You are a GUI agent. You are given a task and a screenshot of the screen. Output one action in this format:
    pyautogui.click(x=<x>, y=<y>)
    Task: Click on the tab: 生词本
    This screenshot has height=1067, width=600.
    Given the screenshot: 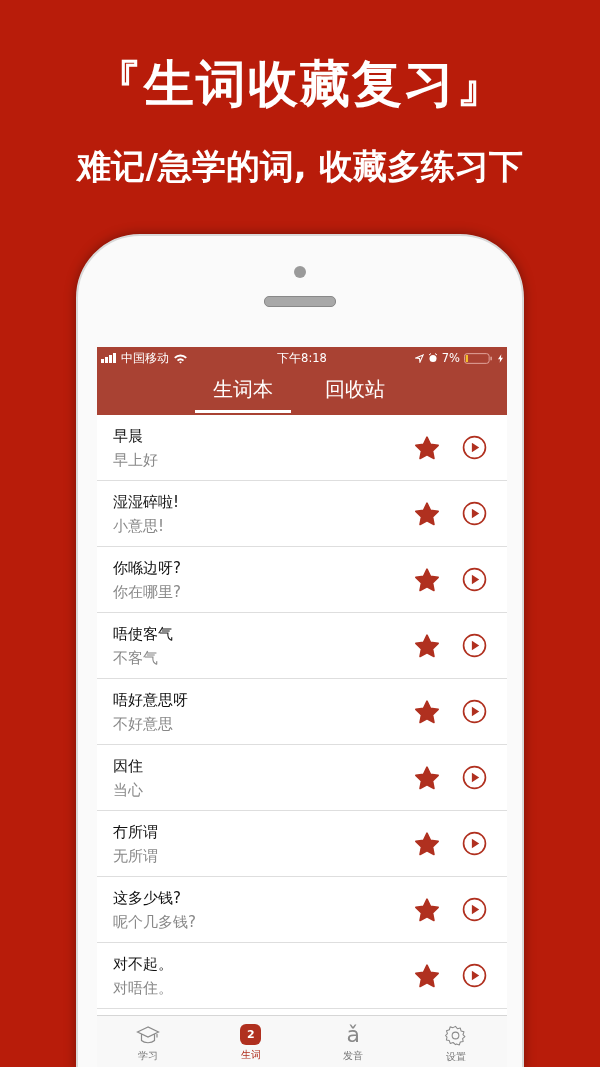 What is the action you would take?
    pyautogui.click(x=243, y=391)
    